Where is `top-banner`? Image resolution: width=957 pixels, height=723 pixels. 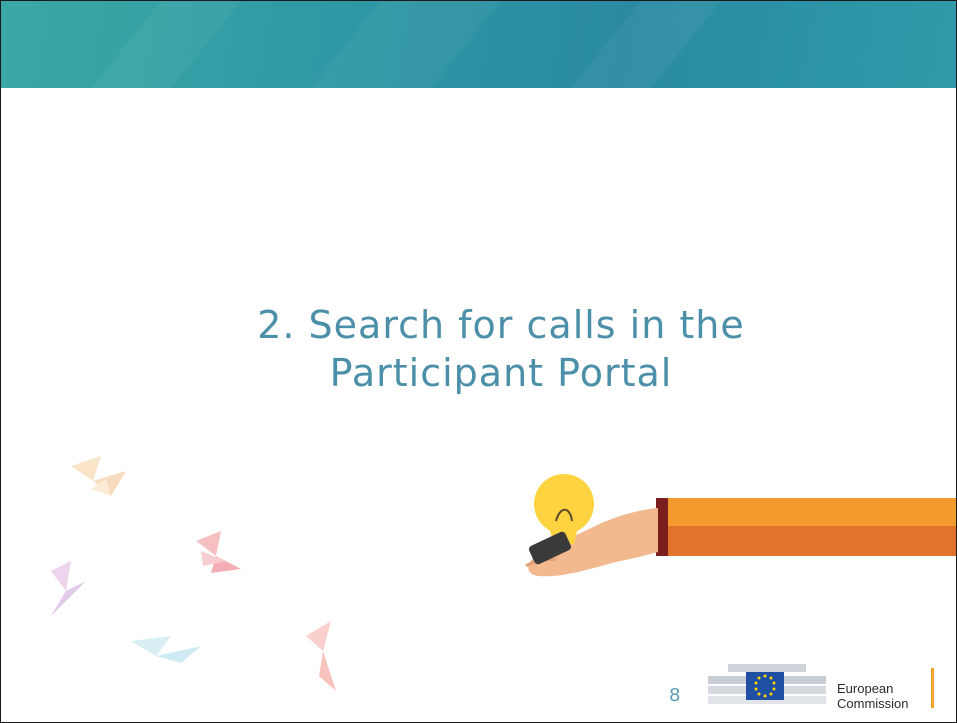
top-banner is located at coordinates (478, 44).